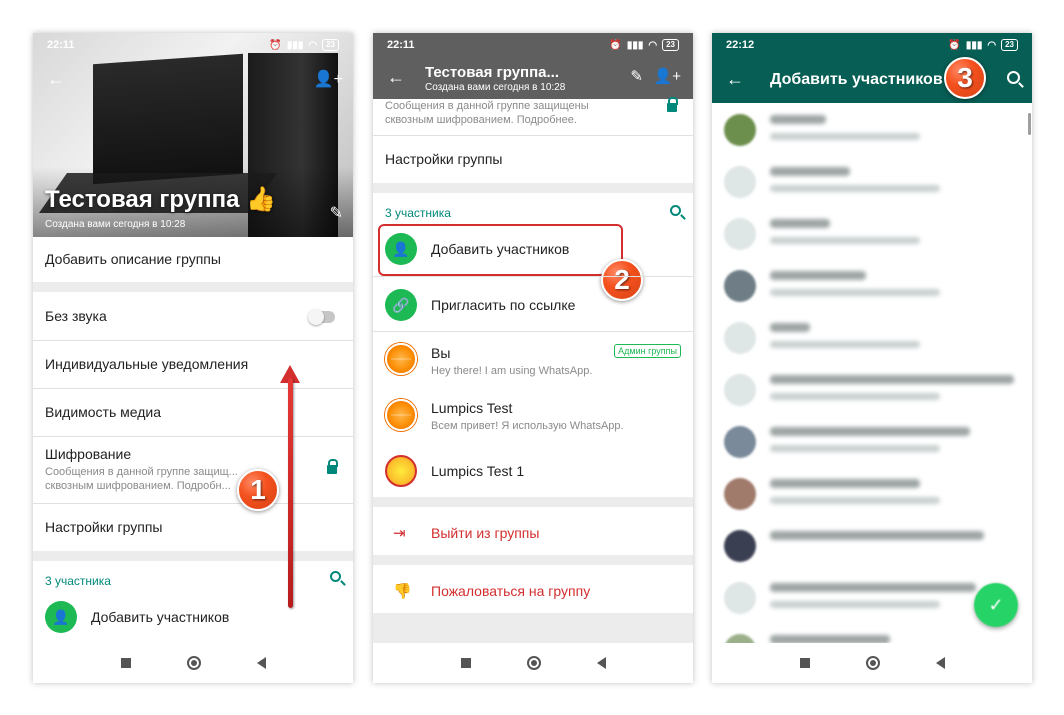 This screenshot has width=1064, height=715. What do you see at coordinates (511, 591) in the screenshot?
I see `report-group-label: Пожаловаться на группу` at bounding box center [511, 591].